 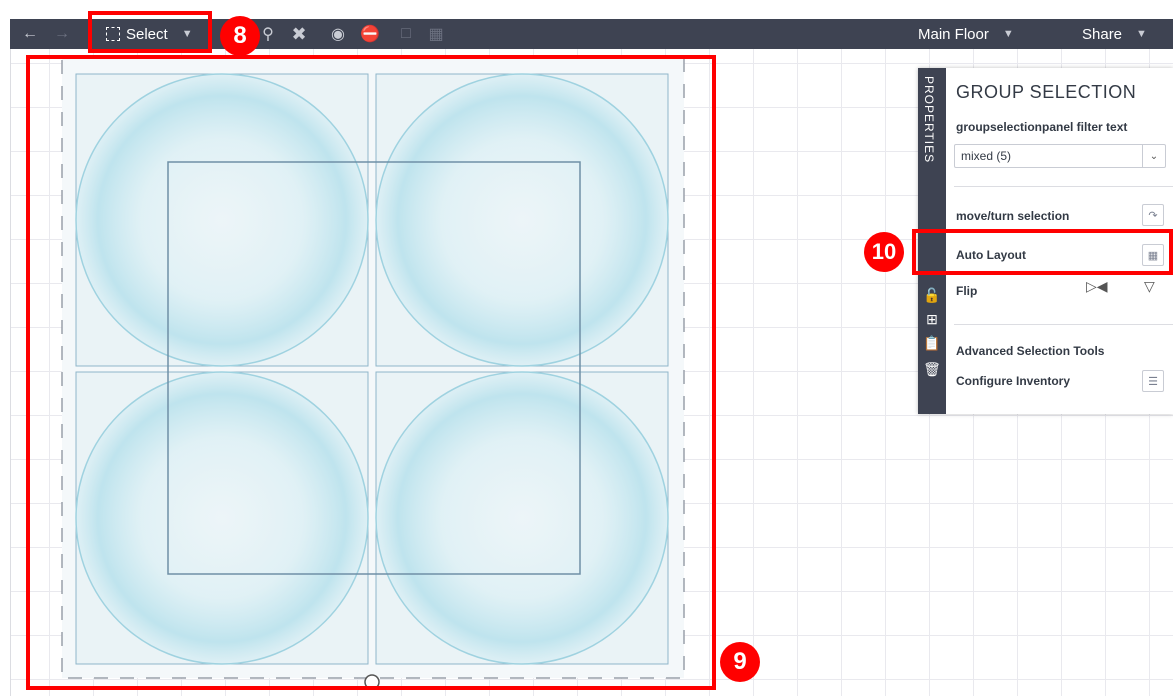 What do you see at coordinates (932, 369) in the screenshot?
I see `trash-icon: 🗑` at bounding box center [932, 369].